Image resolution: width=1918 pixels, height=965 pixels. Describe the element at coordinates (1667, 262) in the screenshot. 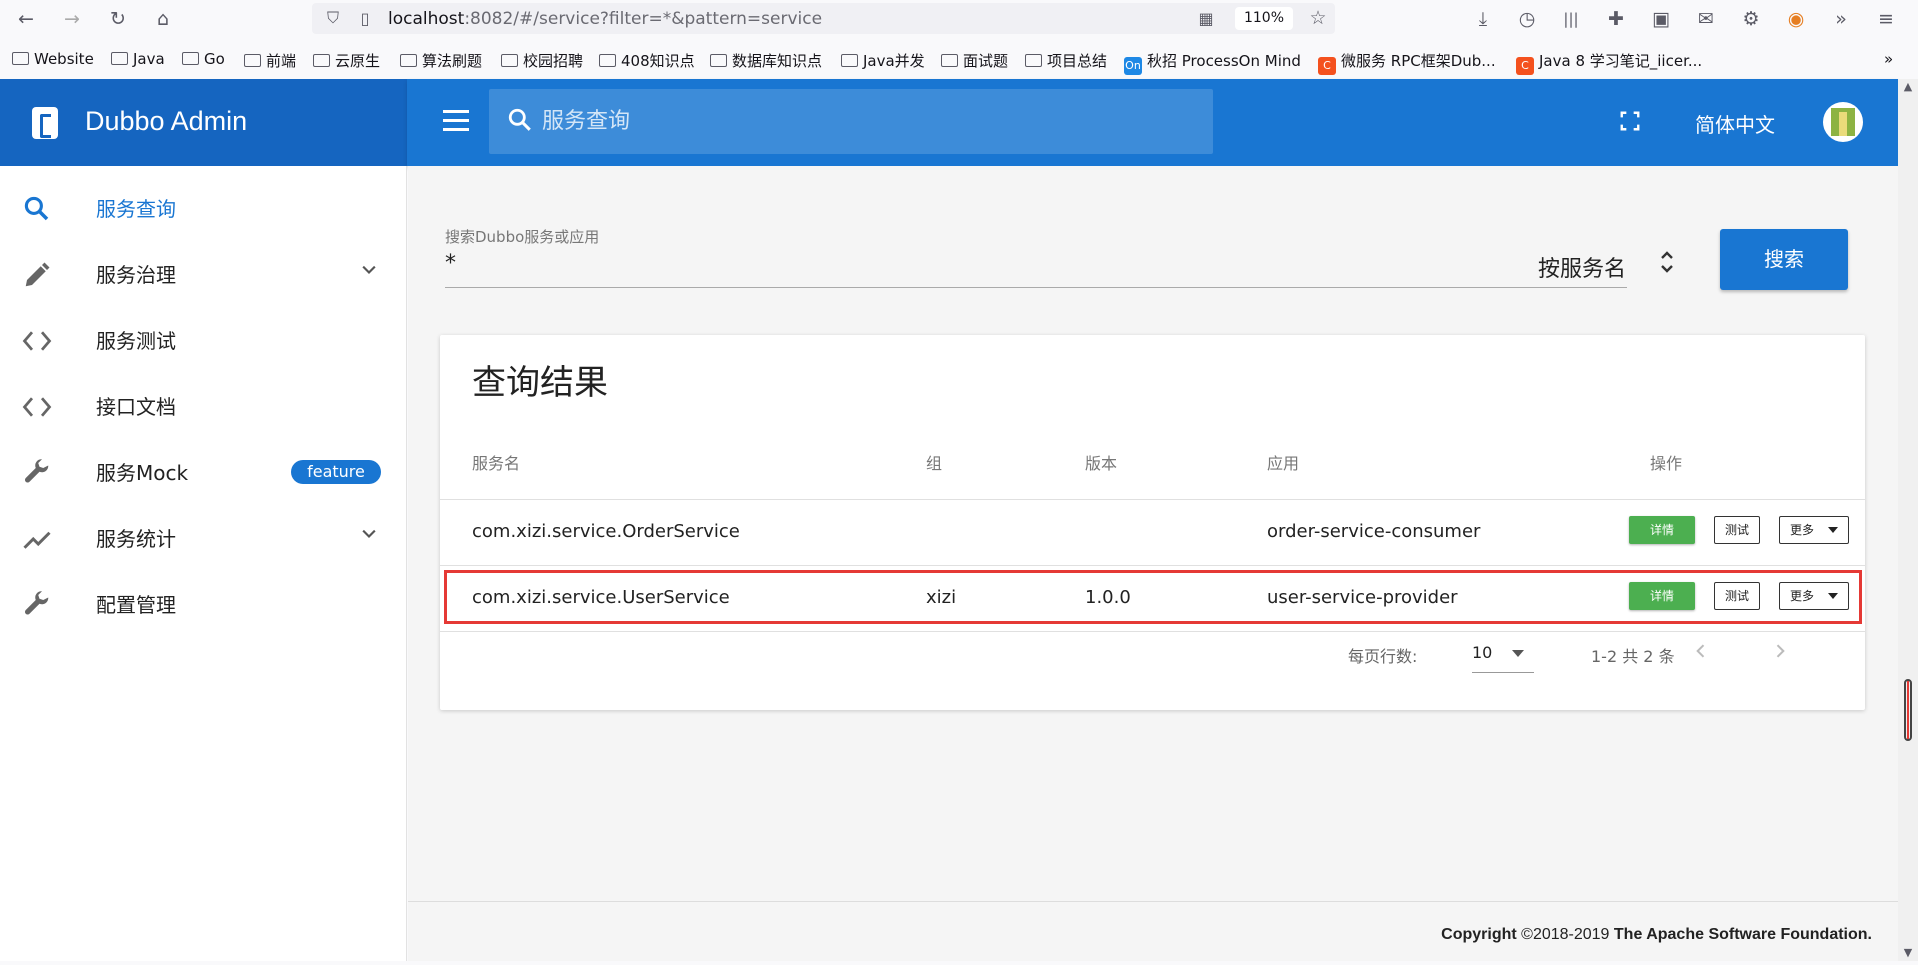

I see `unfold-icon` at that location.